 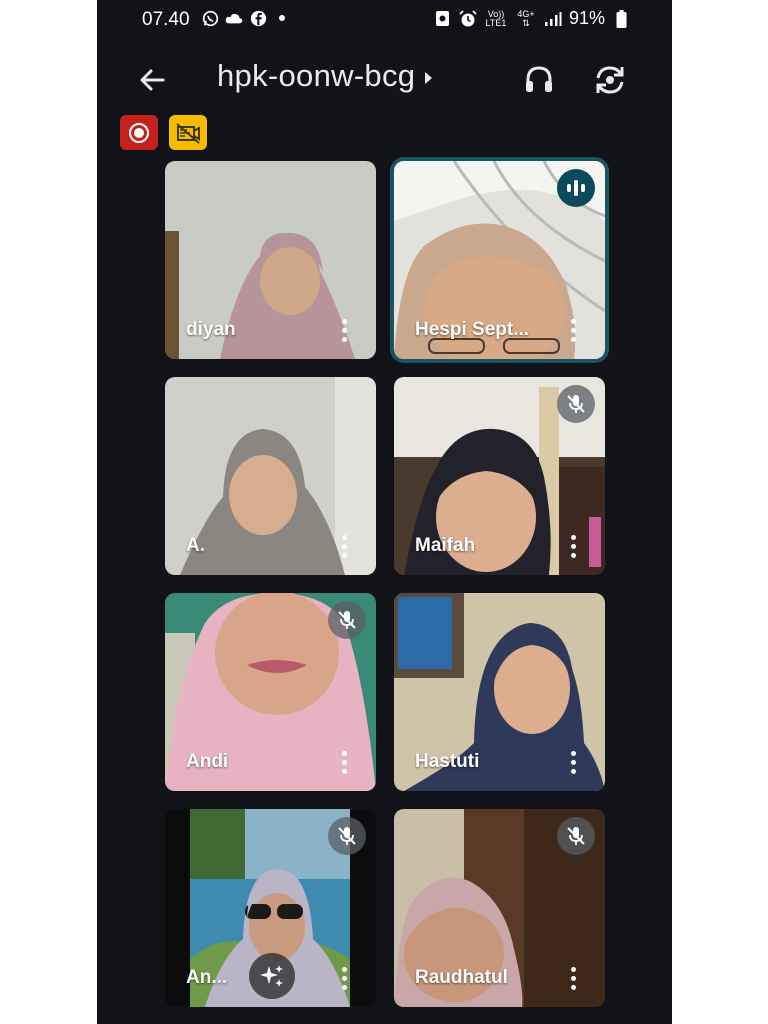 I want to click on meeting-code: hpk-oonw-bcg, so click(x=316, y=75).